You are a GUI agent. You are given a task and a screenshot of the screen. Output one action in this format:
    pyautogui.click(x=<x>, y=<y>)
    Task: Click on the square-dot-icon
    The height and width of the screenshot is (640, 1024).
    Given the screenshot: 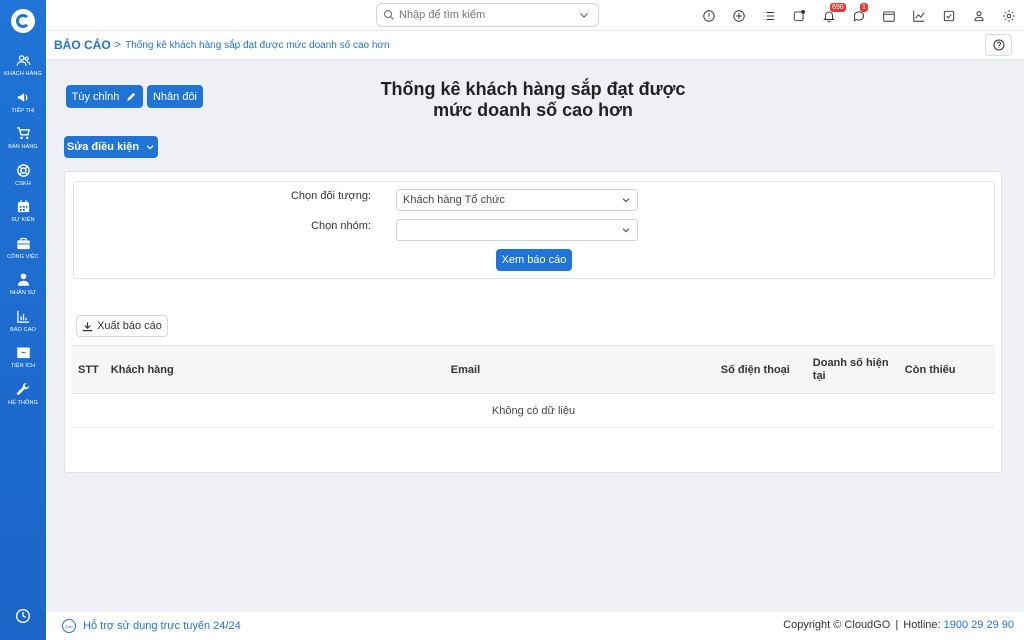 What is the action you would take?
    pyautogui.click(x=799, y=15)
    